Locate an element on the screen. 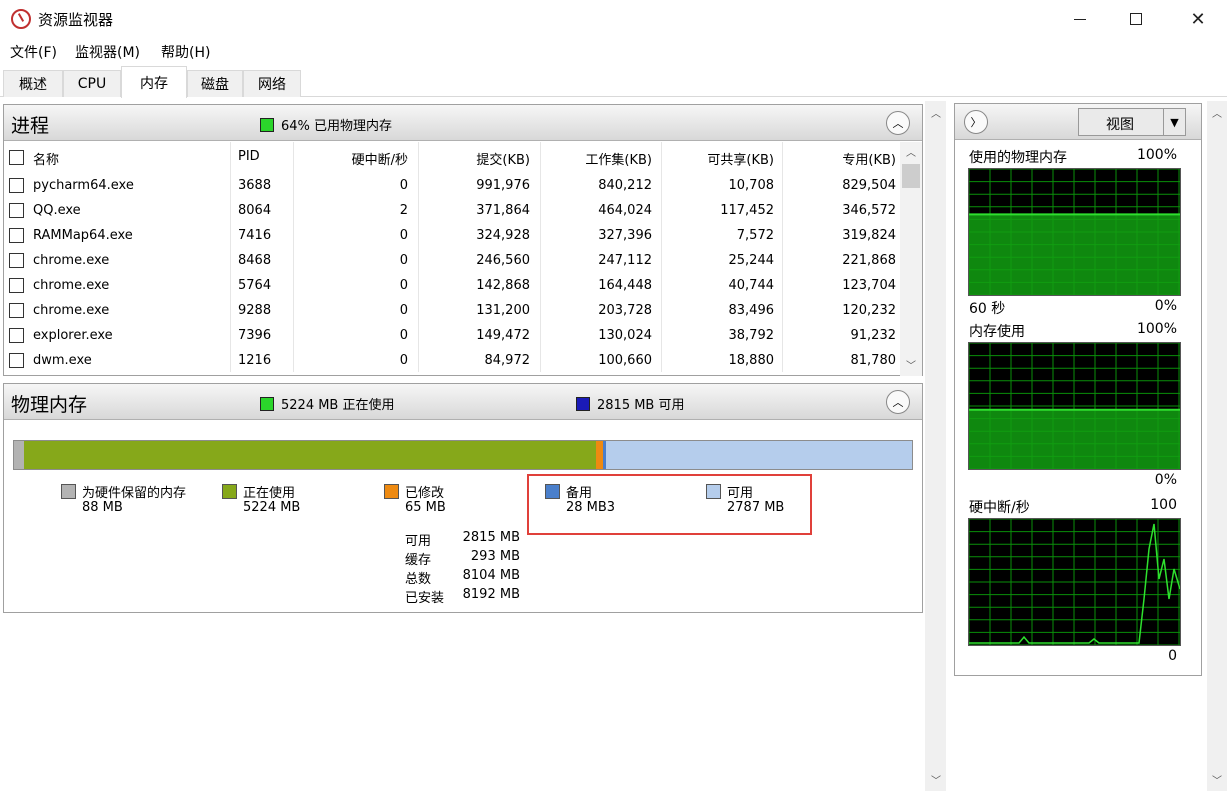 The width and height of the screenshot is (1227, 792). physical-memory-header: 物理内存 5224 MB 正在使用 2815 MB 可用 ︿ is located at coordinates (463, 402).